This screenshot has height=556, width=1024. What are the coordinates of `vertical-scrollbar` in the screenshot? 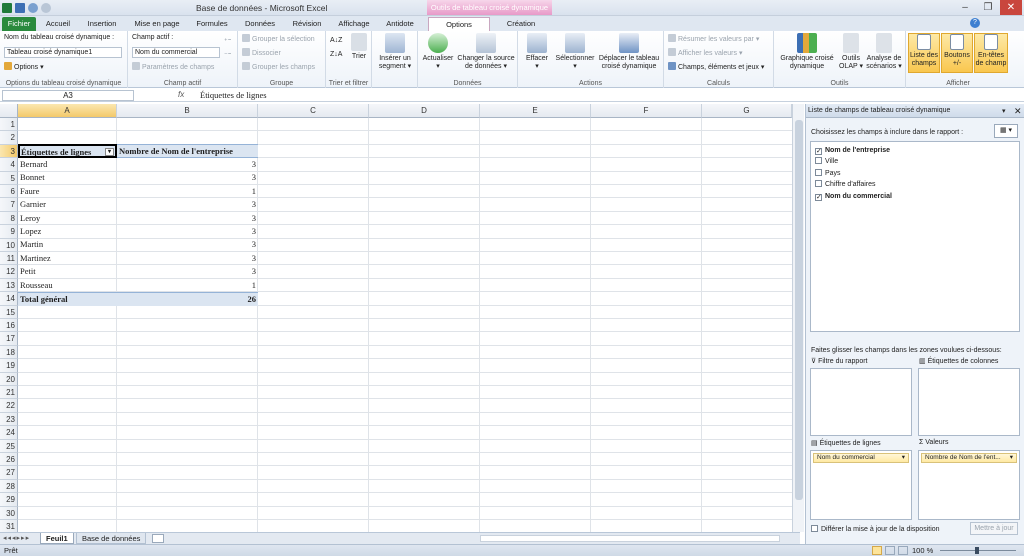 It's located at (798, 318).